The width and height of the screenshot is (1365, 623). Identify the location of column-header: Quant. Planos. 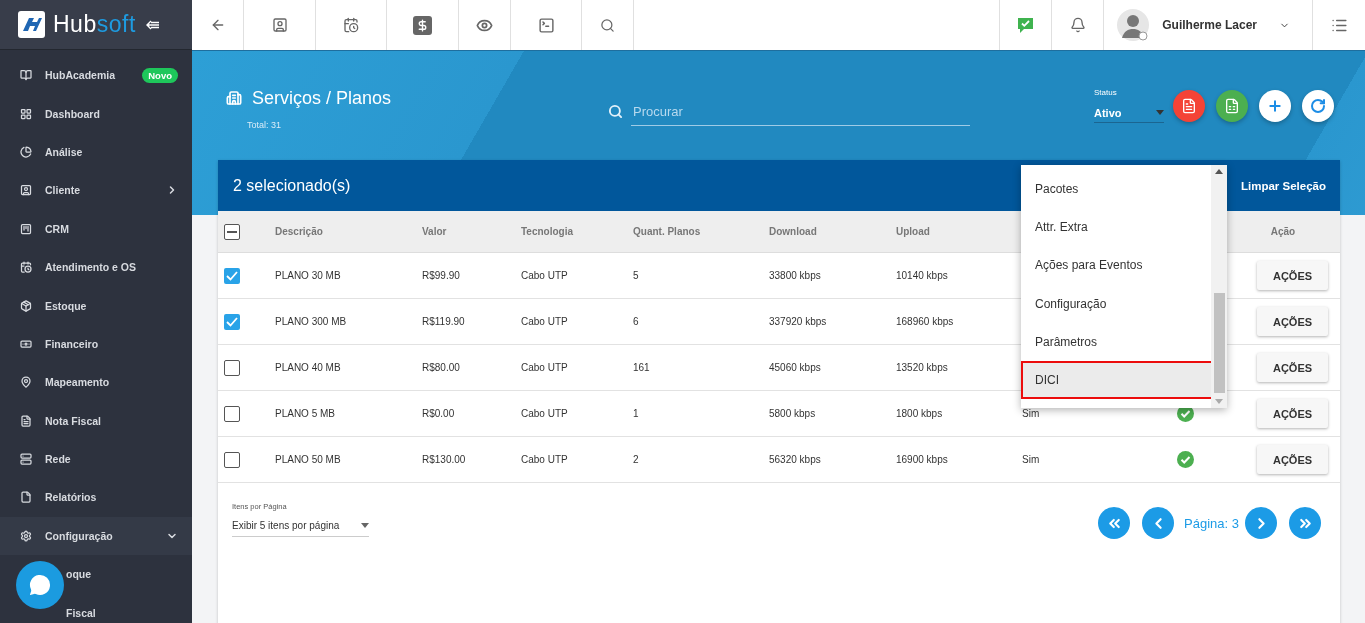
(667, 231).